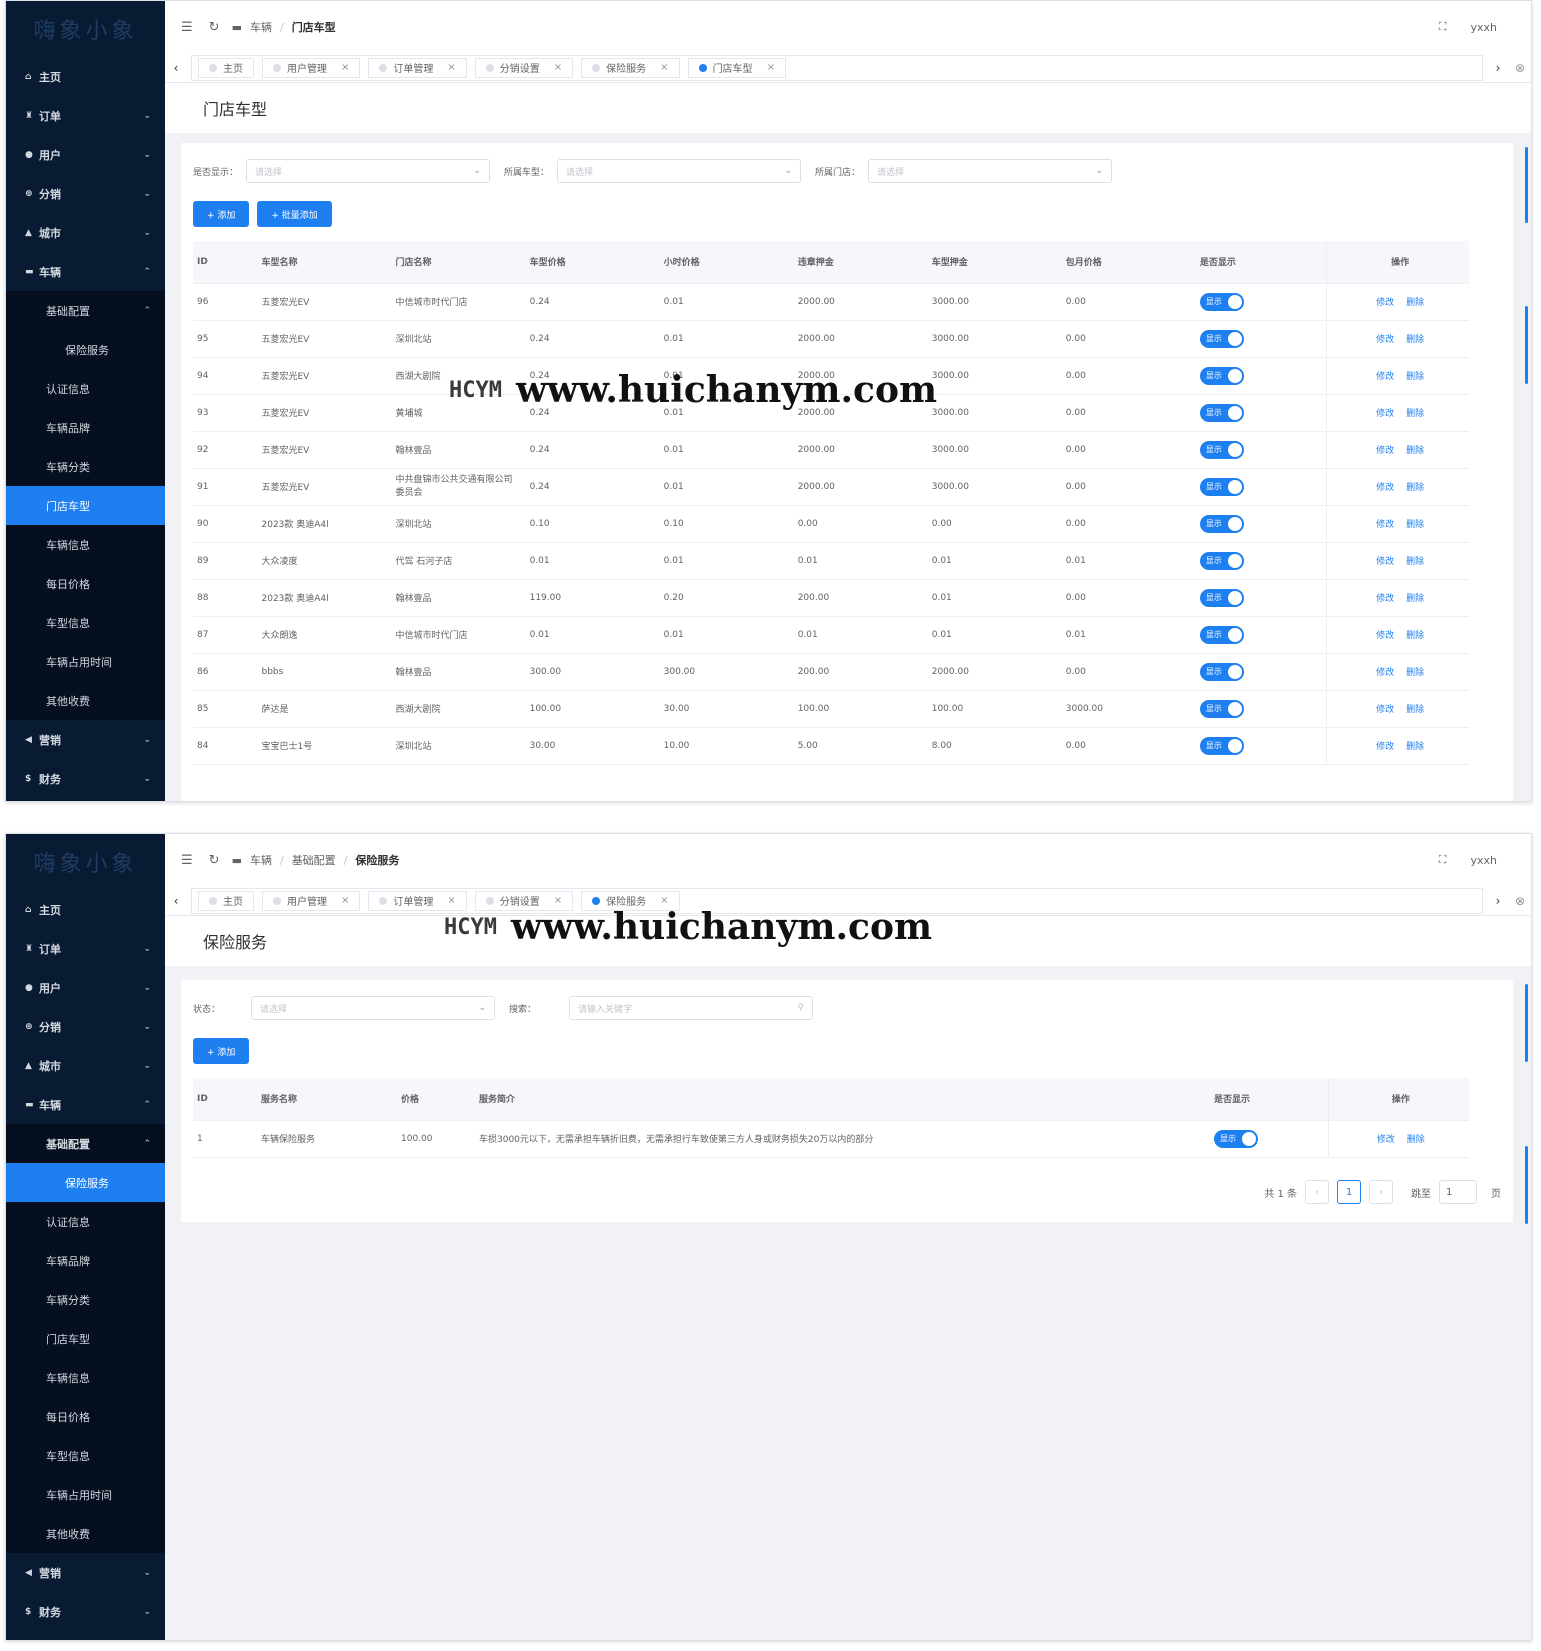  I want to click on sidebar-item: ◀ 营销 ⌄, so click(85, 739).